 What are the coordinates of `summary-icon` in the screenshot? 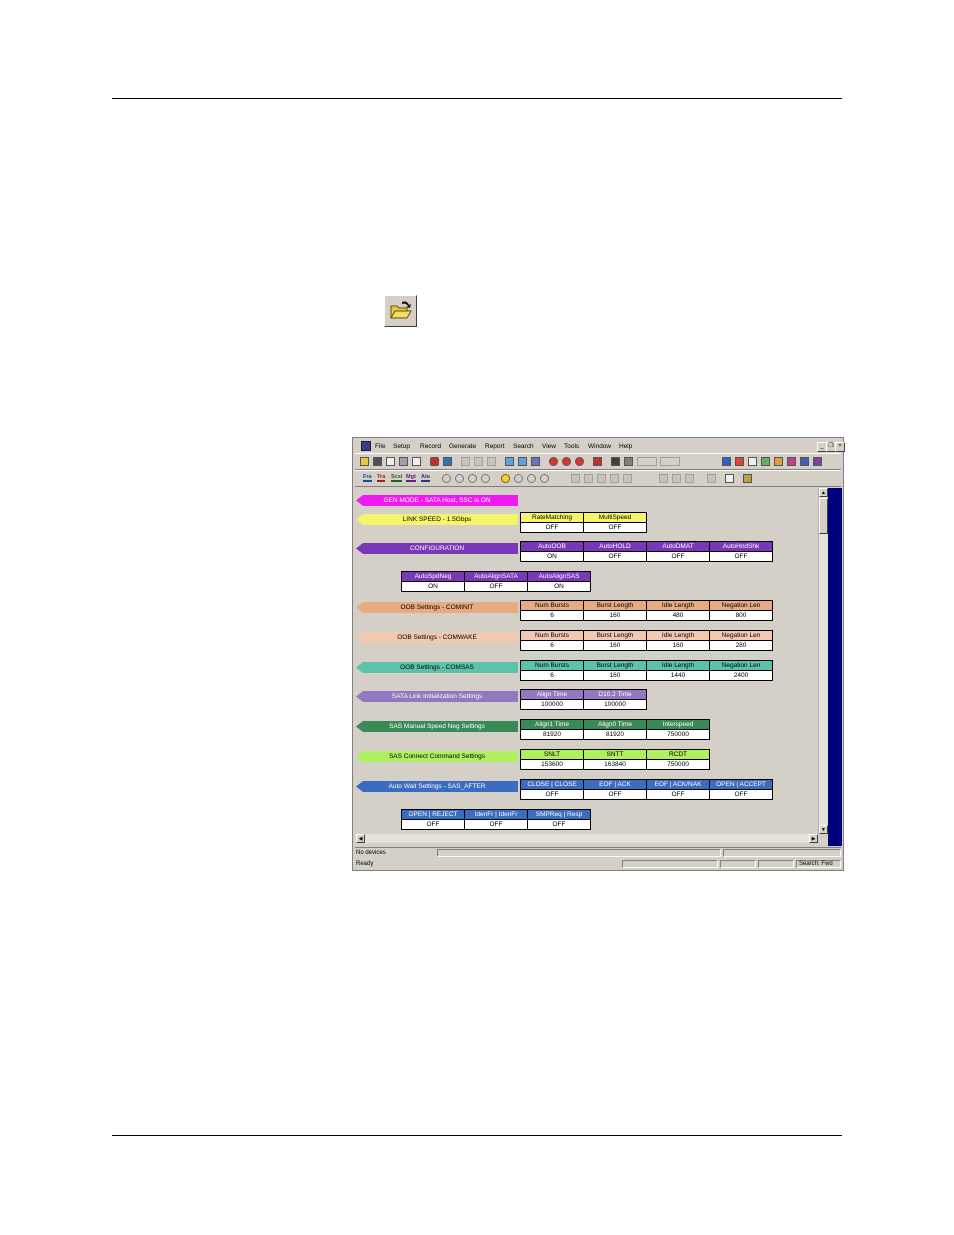 It's located at (726, 461).